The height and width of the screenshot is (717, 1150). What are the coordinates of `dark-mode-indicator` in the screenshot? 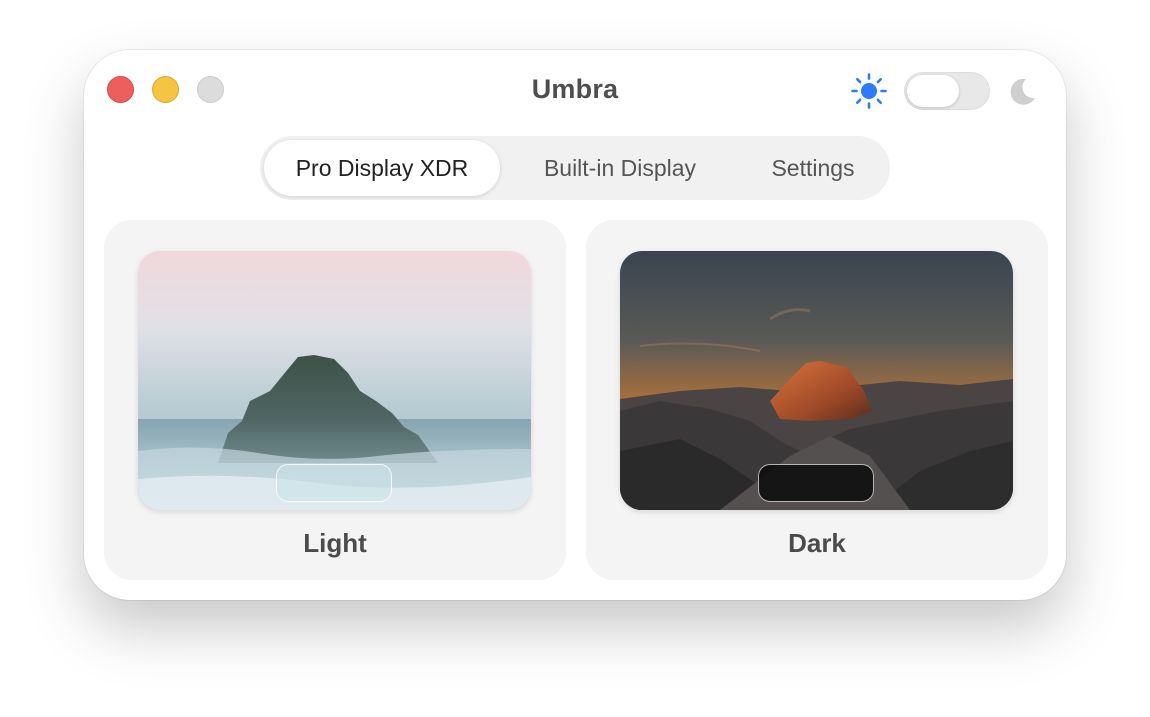 It's located at (816, 483).